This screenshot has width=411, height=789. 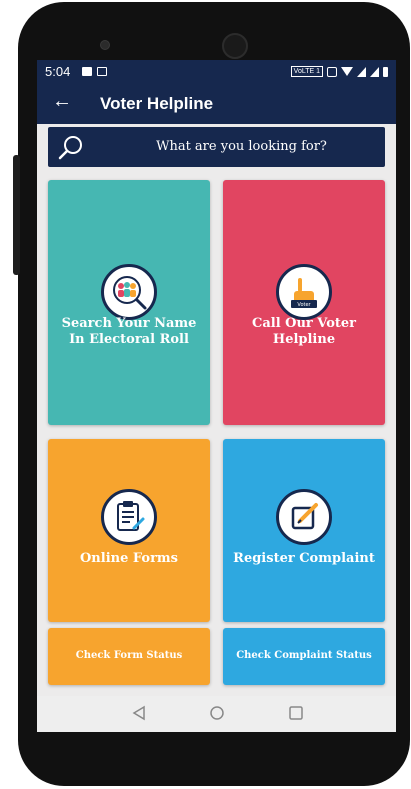 What do you see at coordinates (304, 517) in the screenshot?
I see `edit-icon` at bounding box center [304, 517].